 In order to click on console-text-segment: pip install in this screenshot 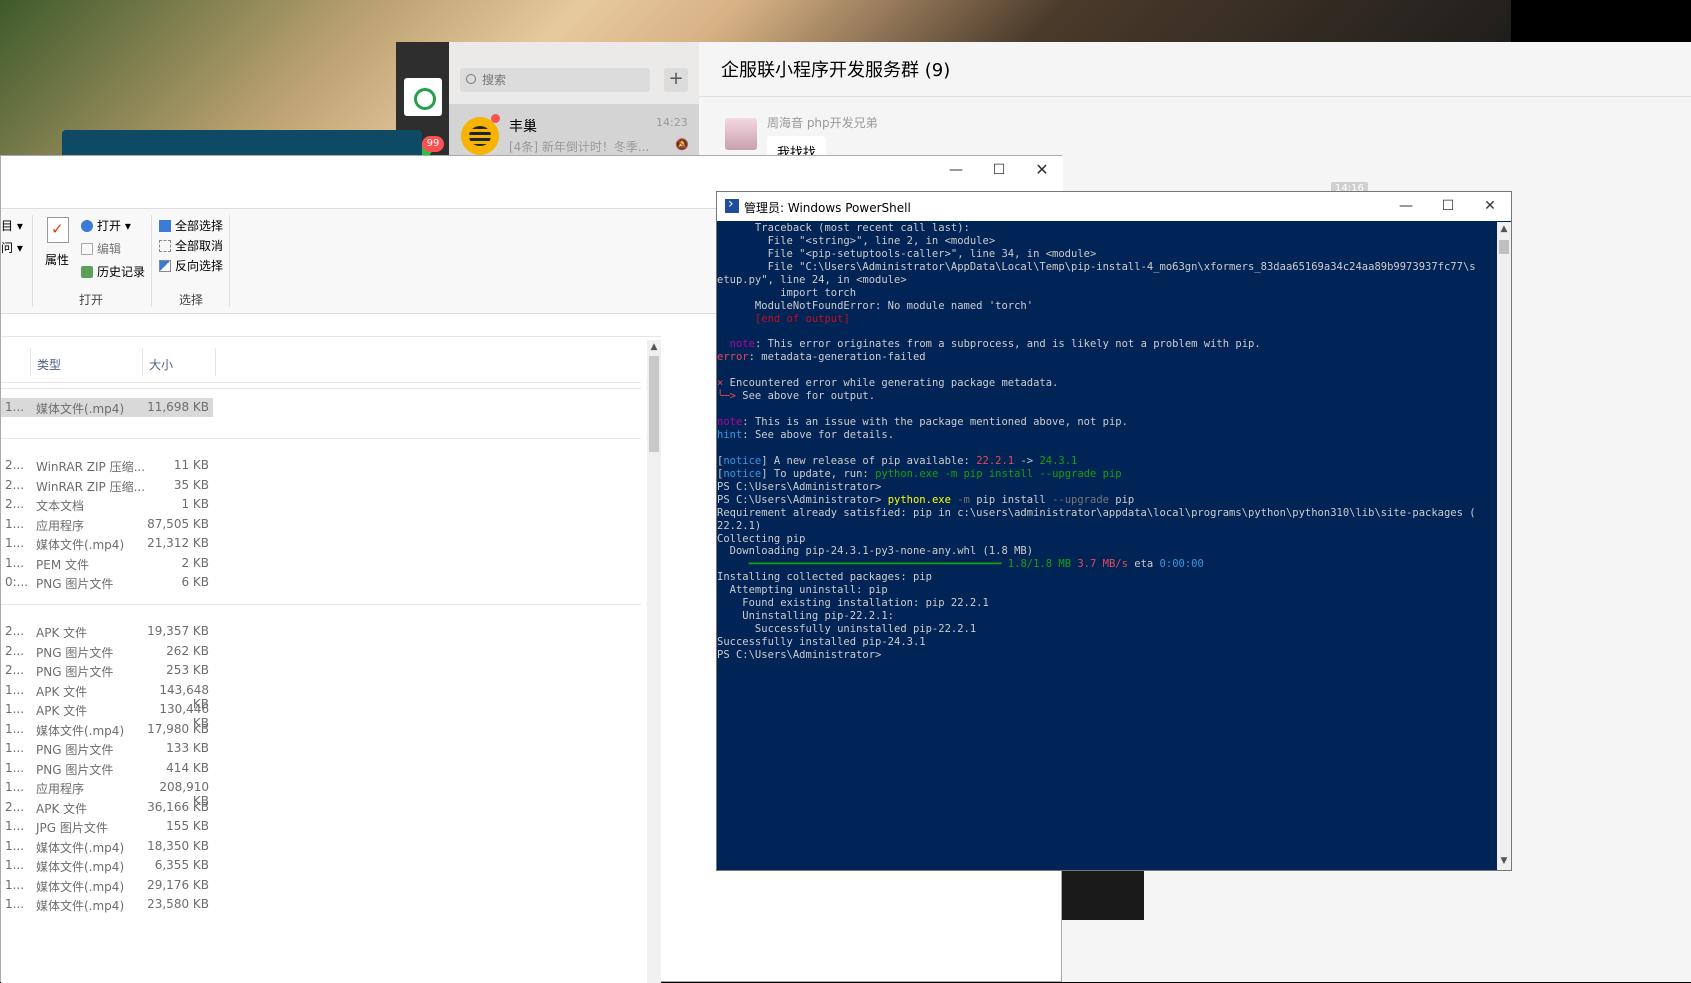, I will do `click(1011, 499)`.